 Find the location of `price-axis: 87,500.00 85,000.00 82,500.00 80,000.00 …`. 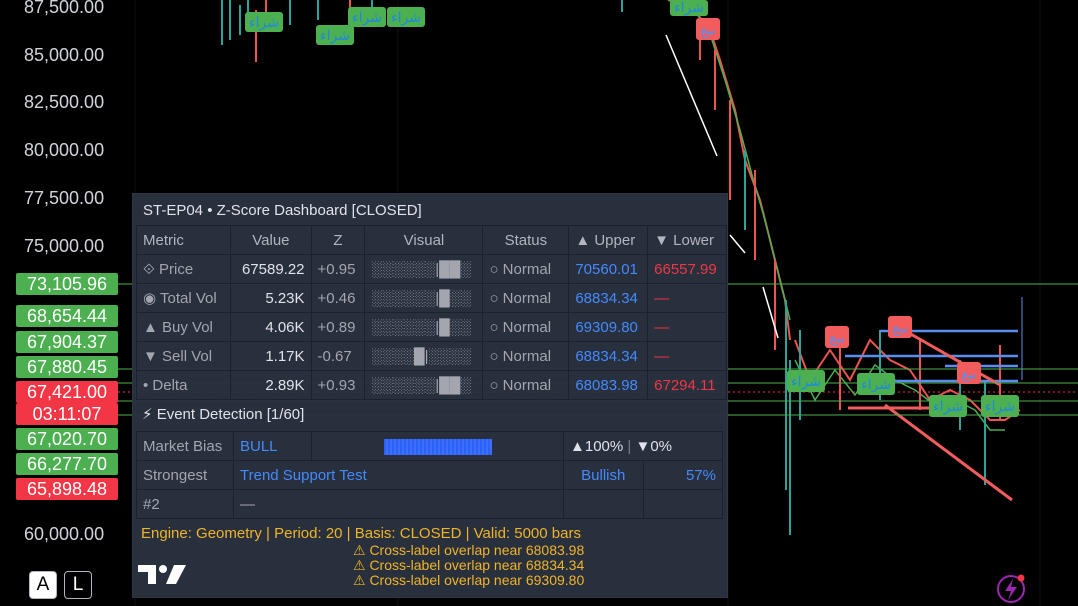

price-axis: 87,500.00 85,000.00 82,500.00 80,000.00 … is located at coordinates (65, 303).